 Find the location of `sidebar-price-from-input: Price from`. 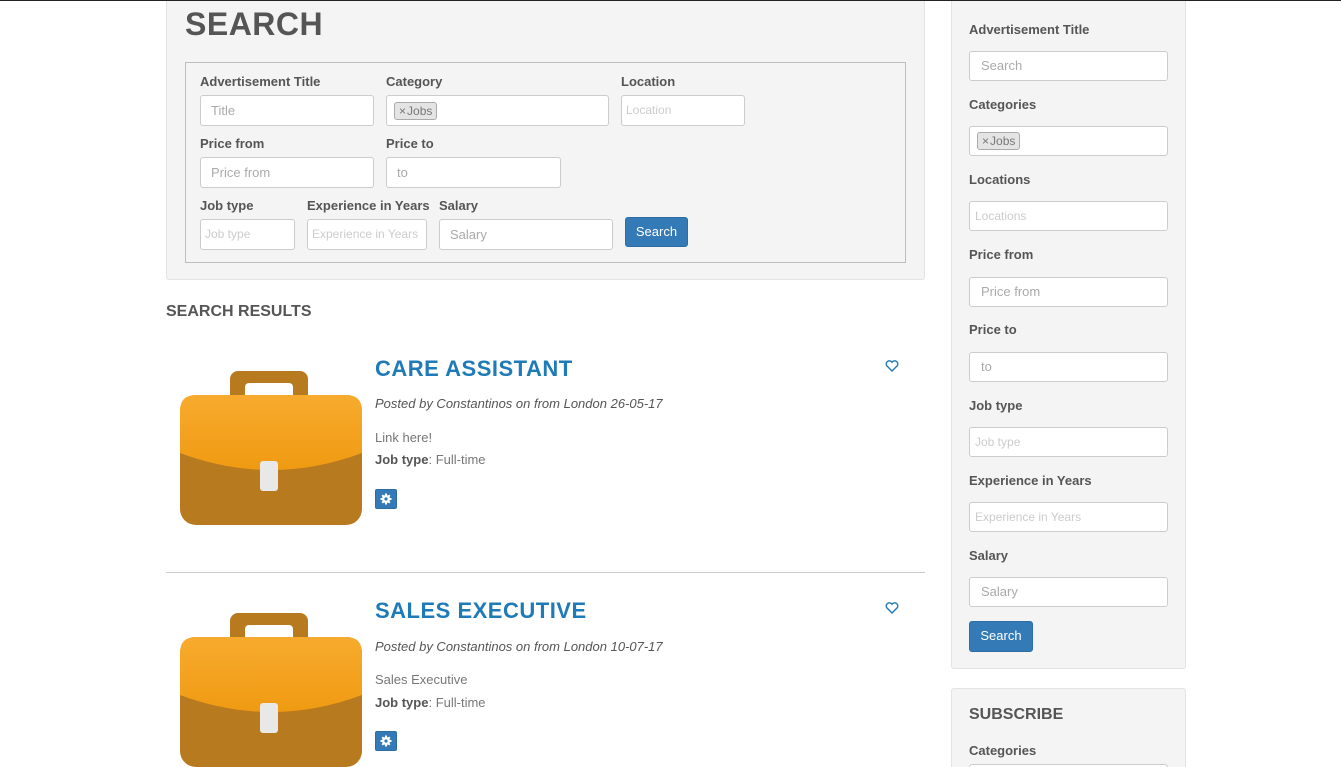

sidebar-price-from-input: Price from is located at coordinates (1068, 292).